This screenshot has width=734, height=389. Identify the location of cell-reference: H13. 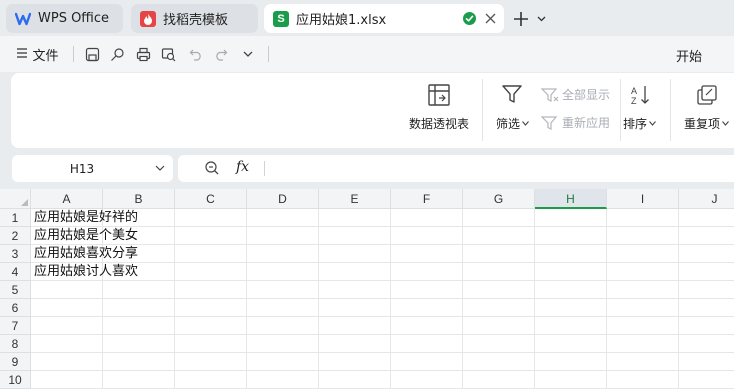
(82, 168).